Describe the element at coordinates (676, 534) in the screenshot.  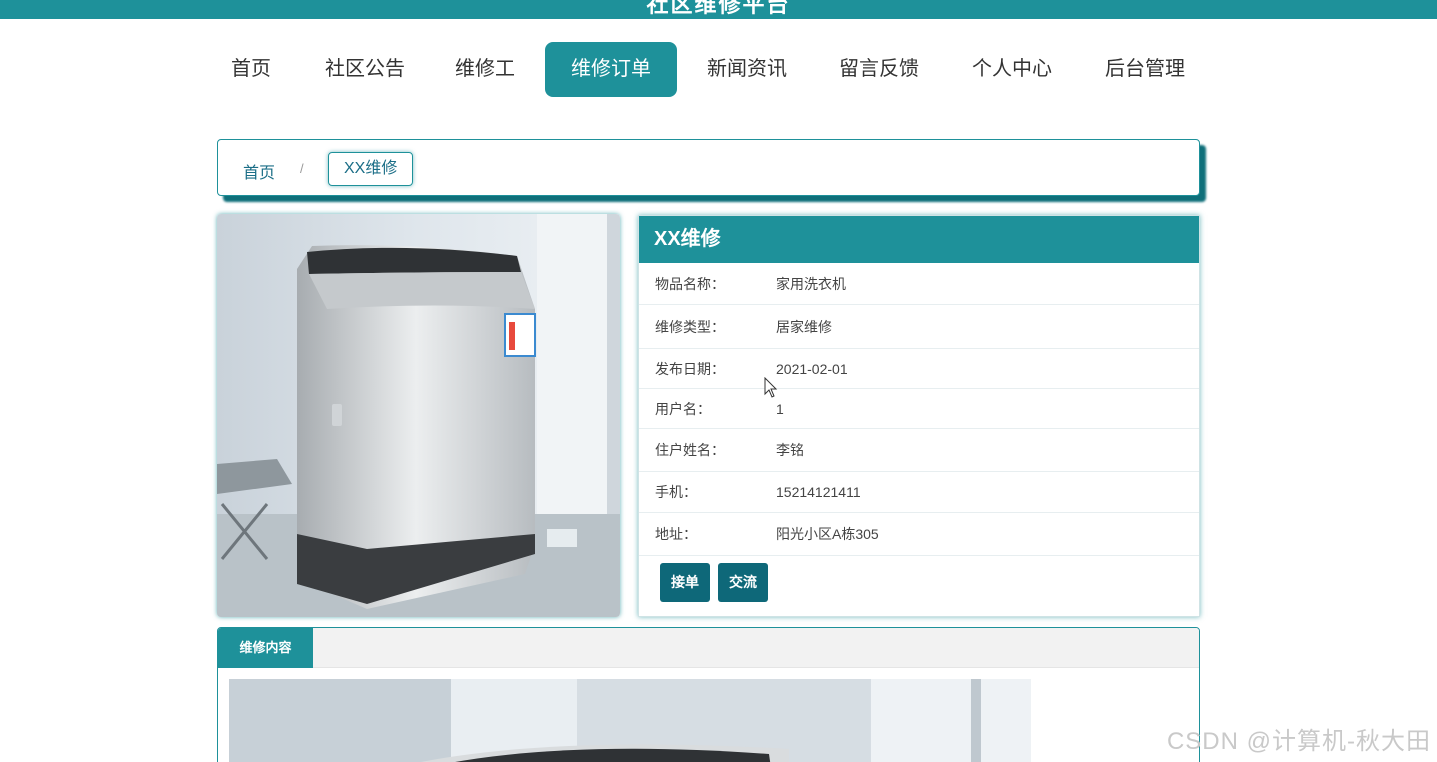
I see `field-label: 地址：` at that location.